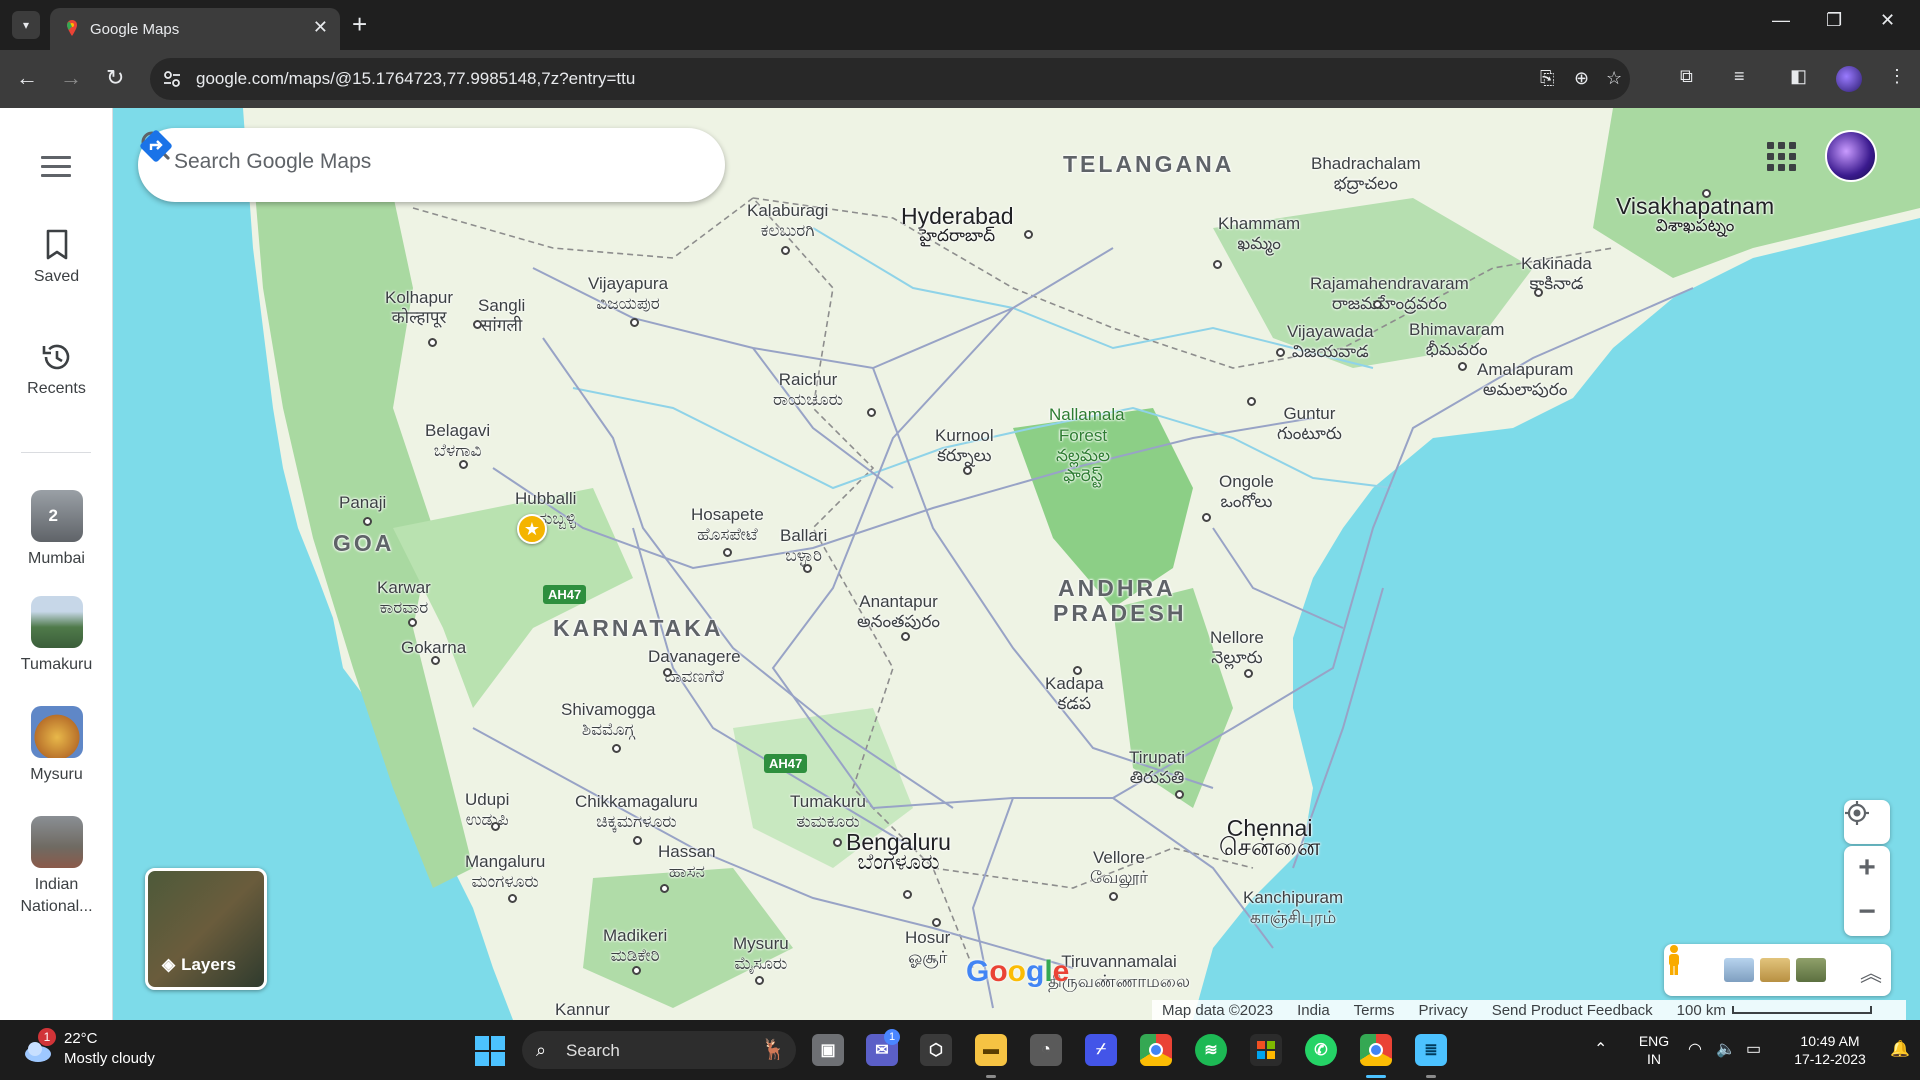 The image size is (1920, 1080). What do you see at coordinates (1309, 424) in the screenshot?
I see `place-guntur: Guntur గుంటూరు` at bounding box center [1309, 424].